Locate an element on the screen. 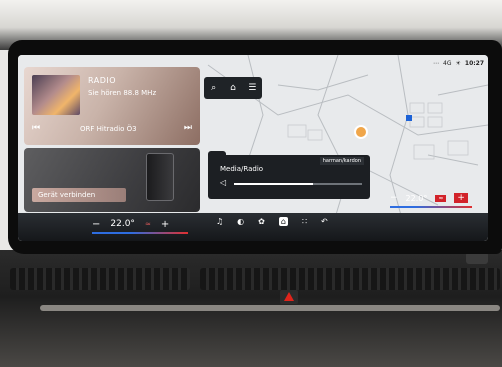 The width and height of the screenshot is (502, 367). climate-passenger: − 22.0° ≈ + is located at coordinates (429, 198).